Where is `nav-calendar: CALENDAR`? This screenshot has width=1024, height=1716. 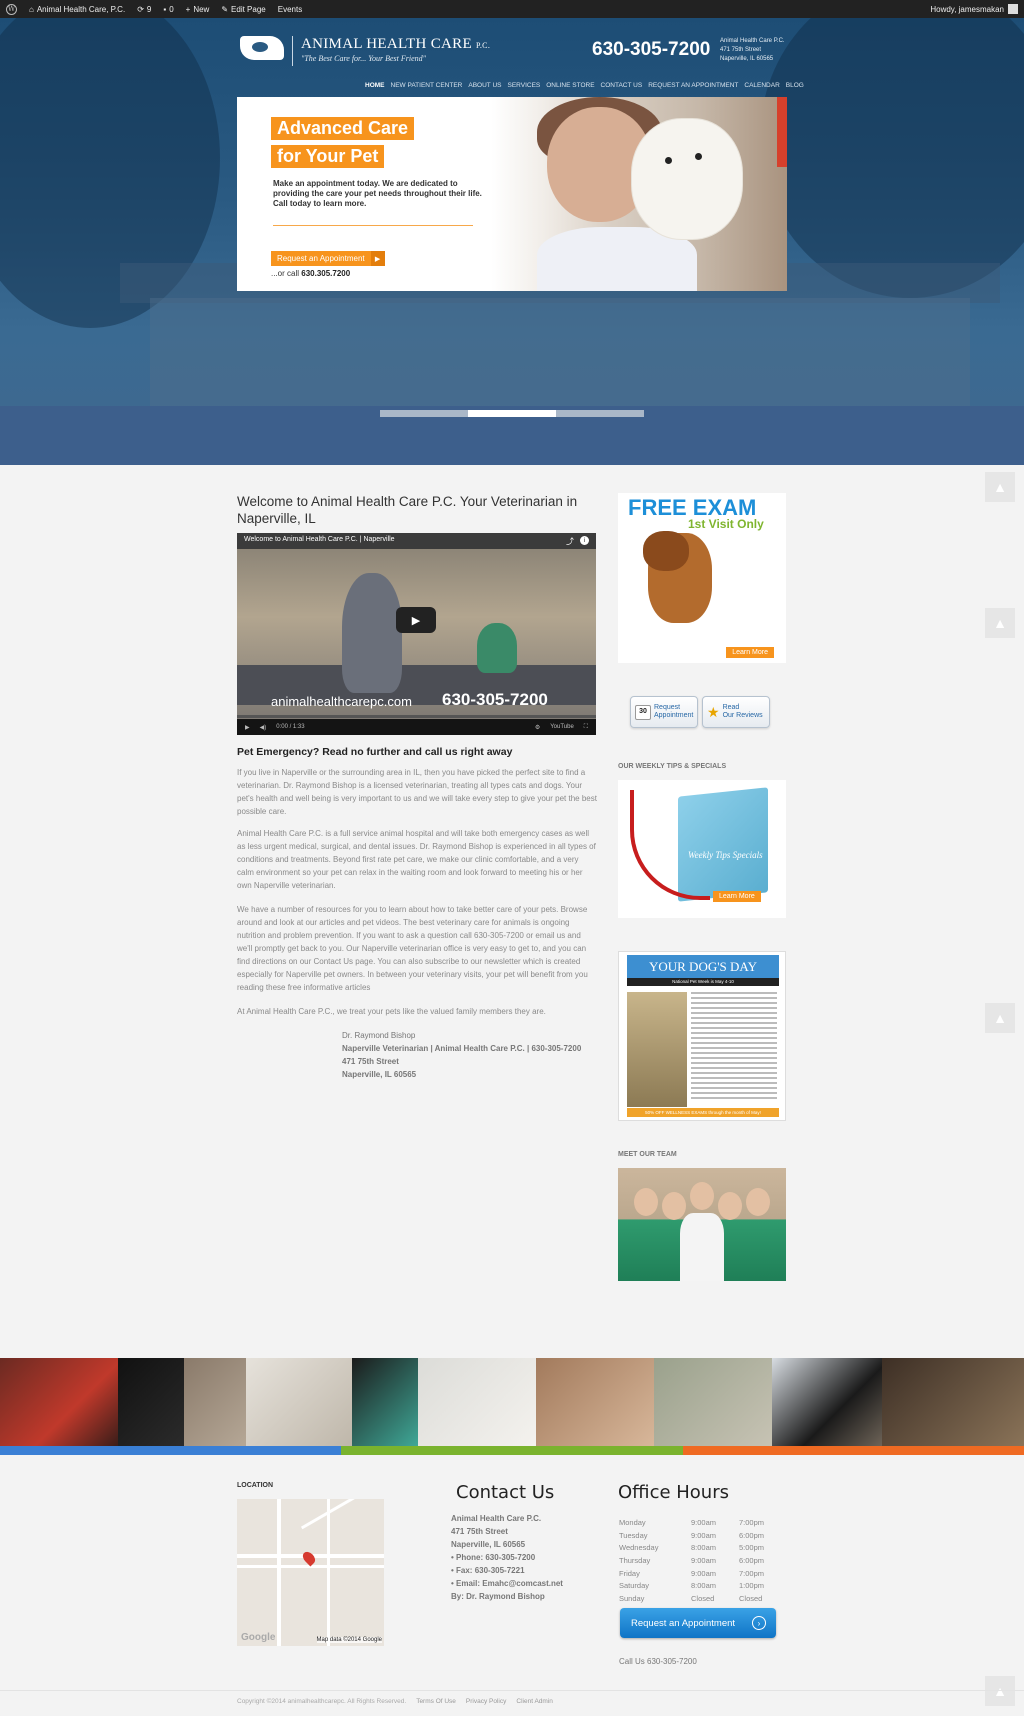 nav-calendar: CALENDAR is located at coordinates (761, 85).